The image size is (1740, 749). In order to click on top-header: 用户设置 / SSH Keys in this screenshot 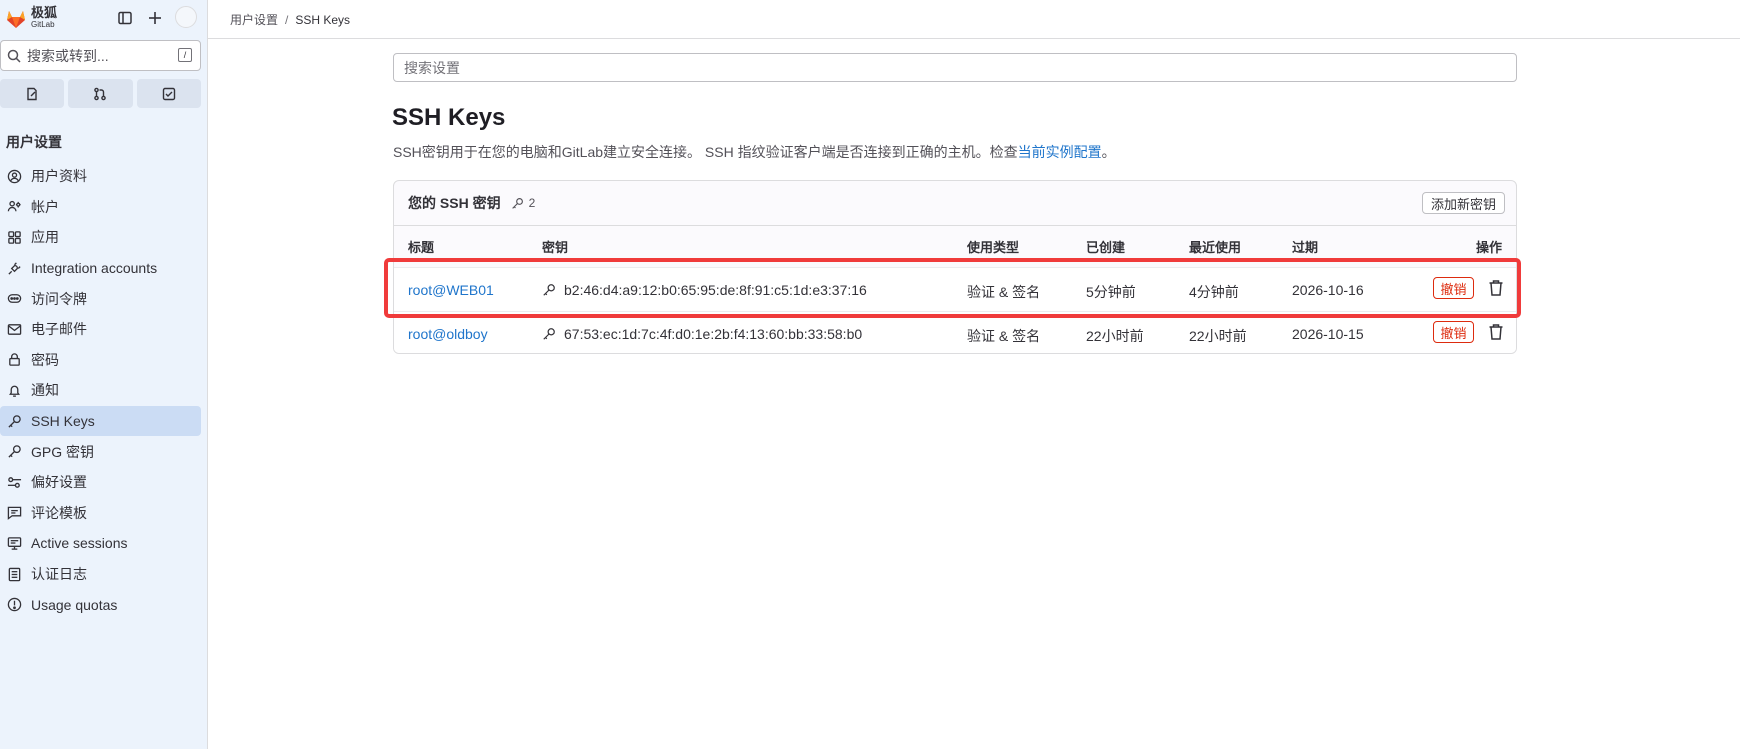, I will do `click(974, 19)`.